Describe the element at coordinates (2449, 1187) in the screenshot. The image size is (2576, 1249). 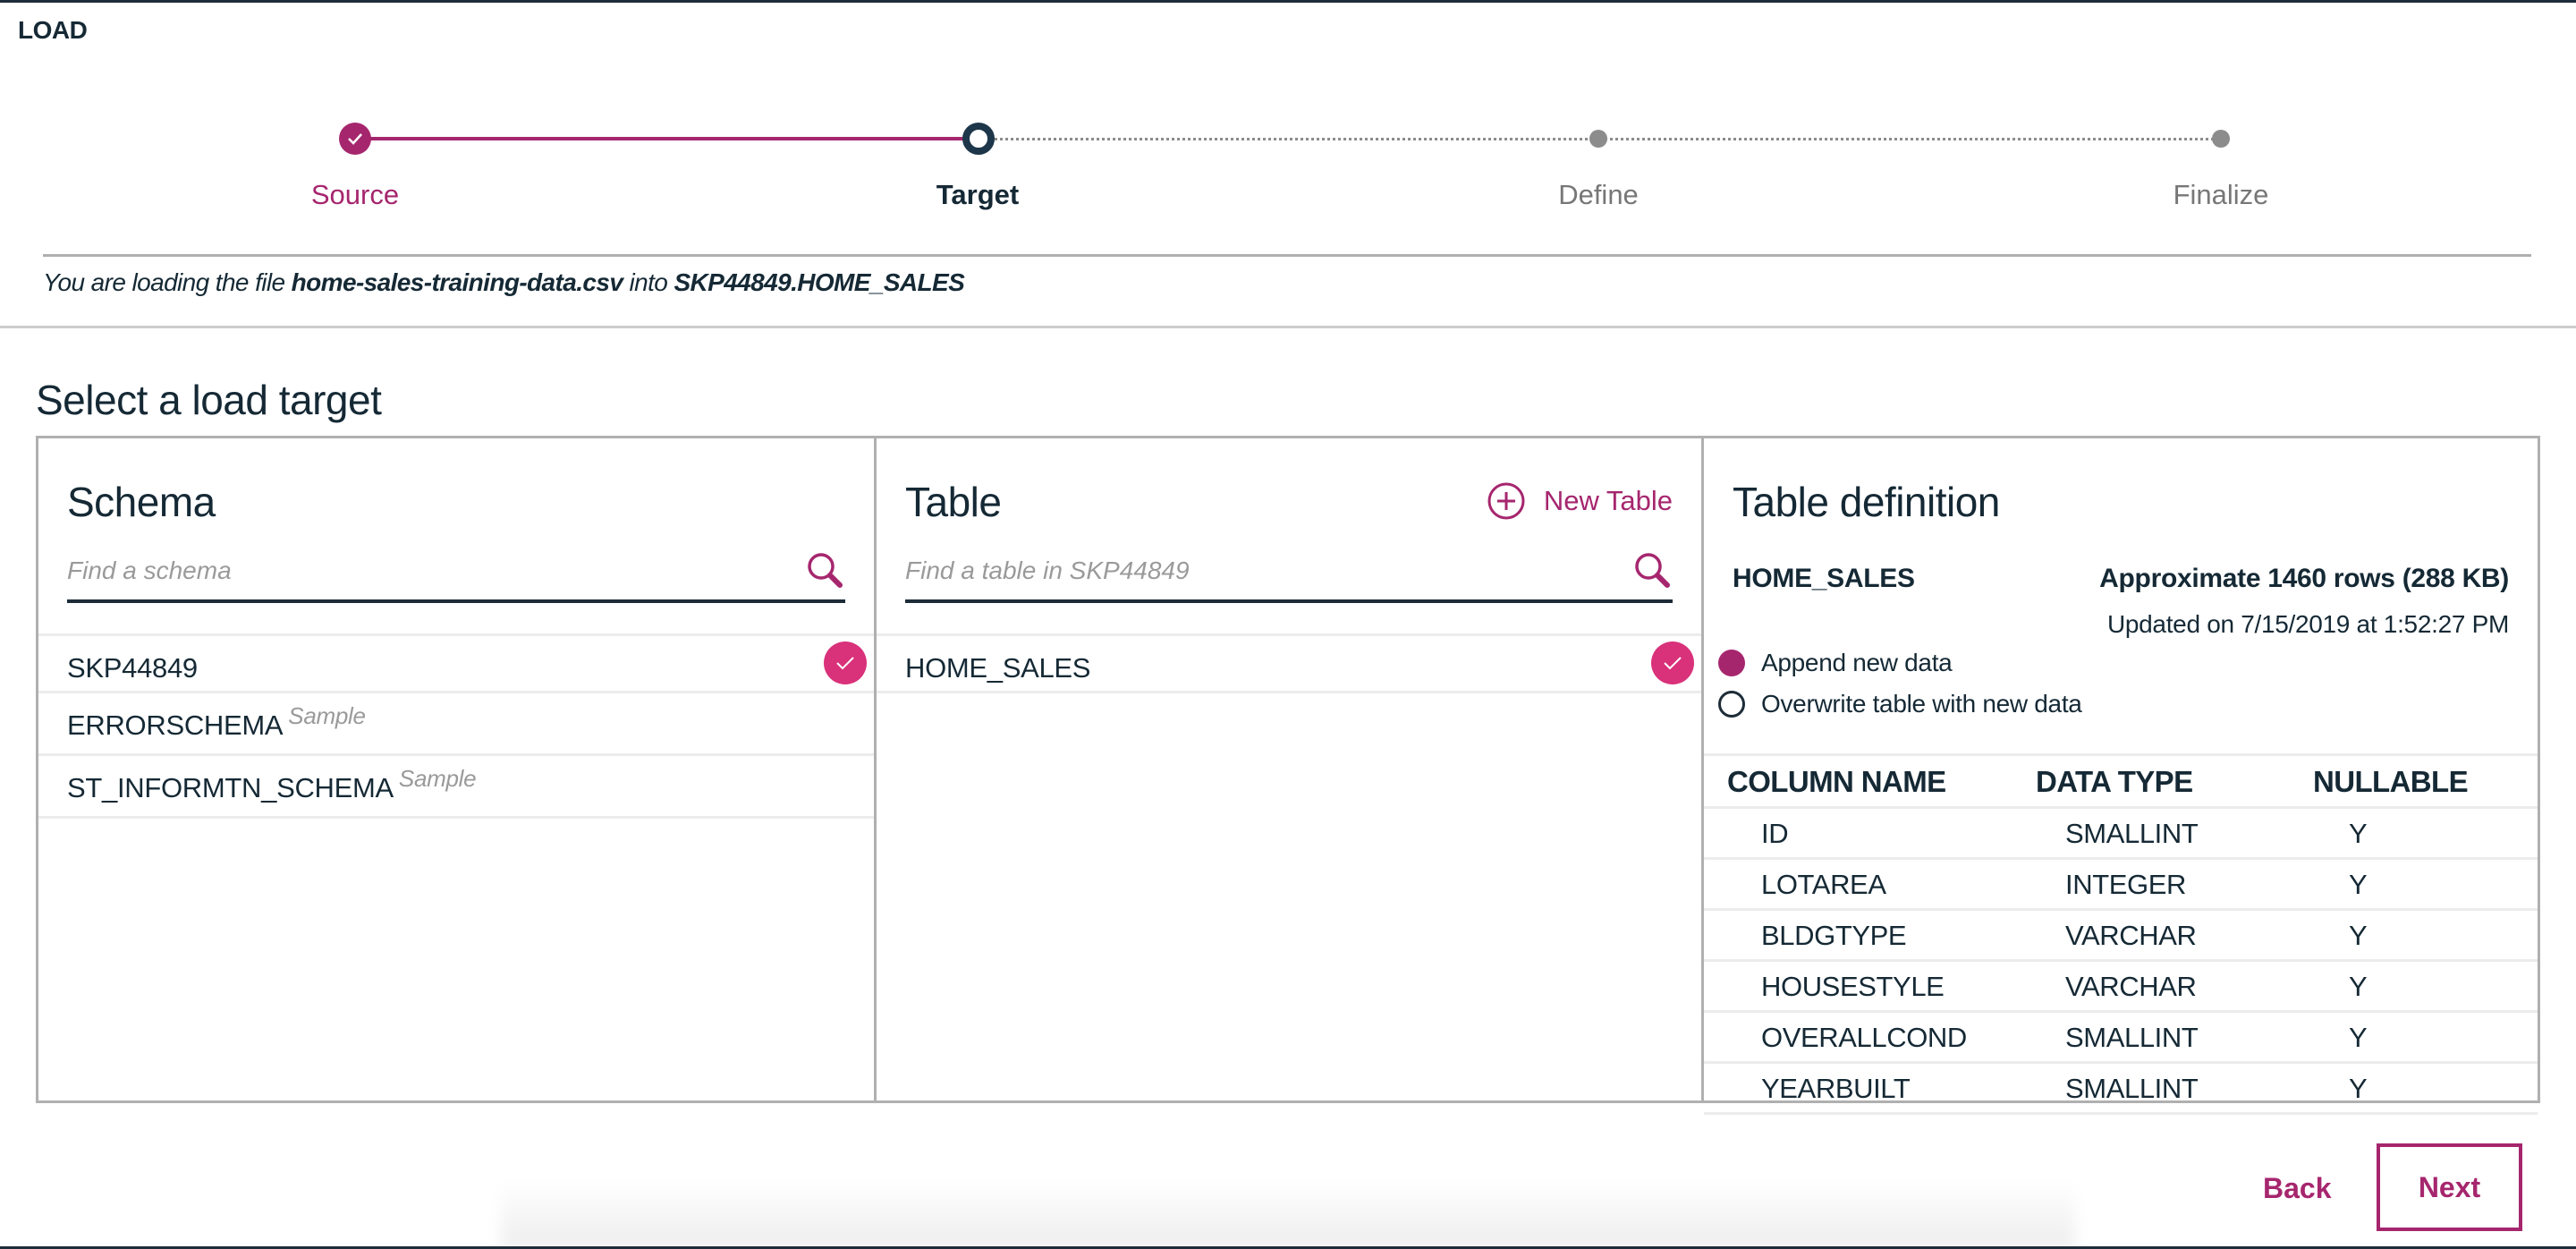
I see `next-button: Next` at that location.